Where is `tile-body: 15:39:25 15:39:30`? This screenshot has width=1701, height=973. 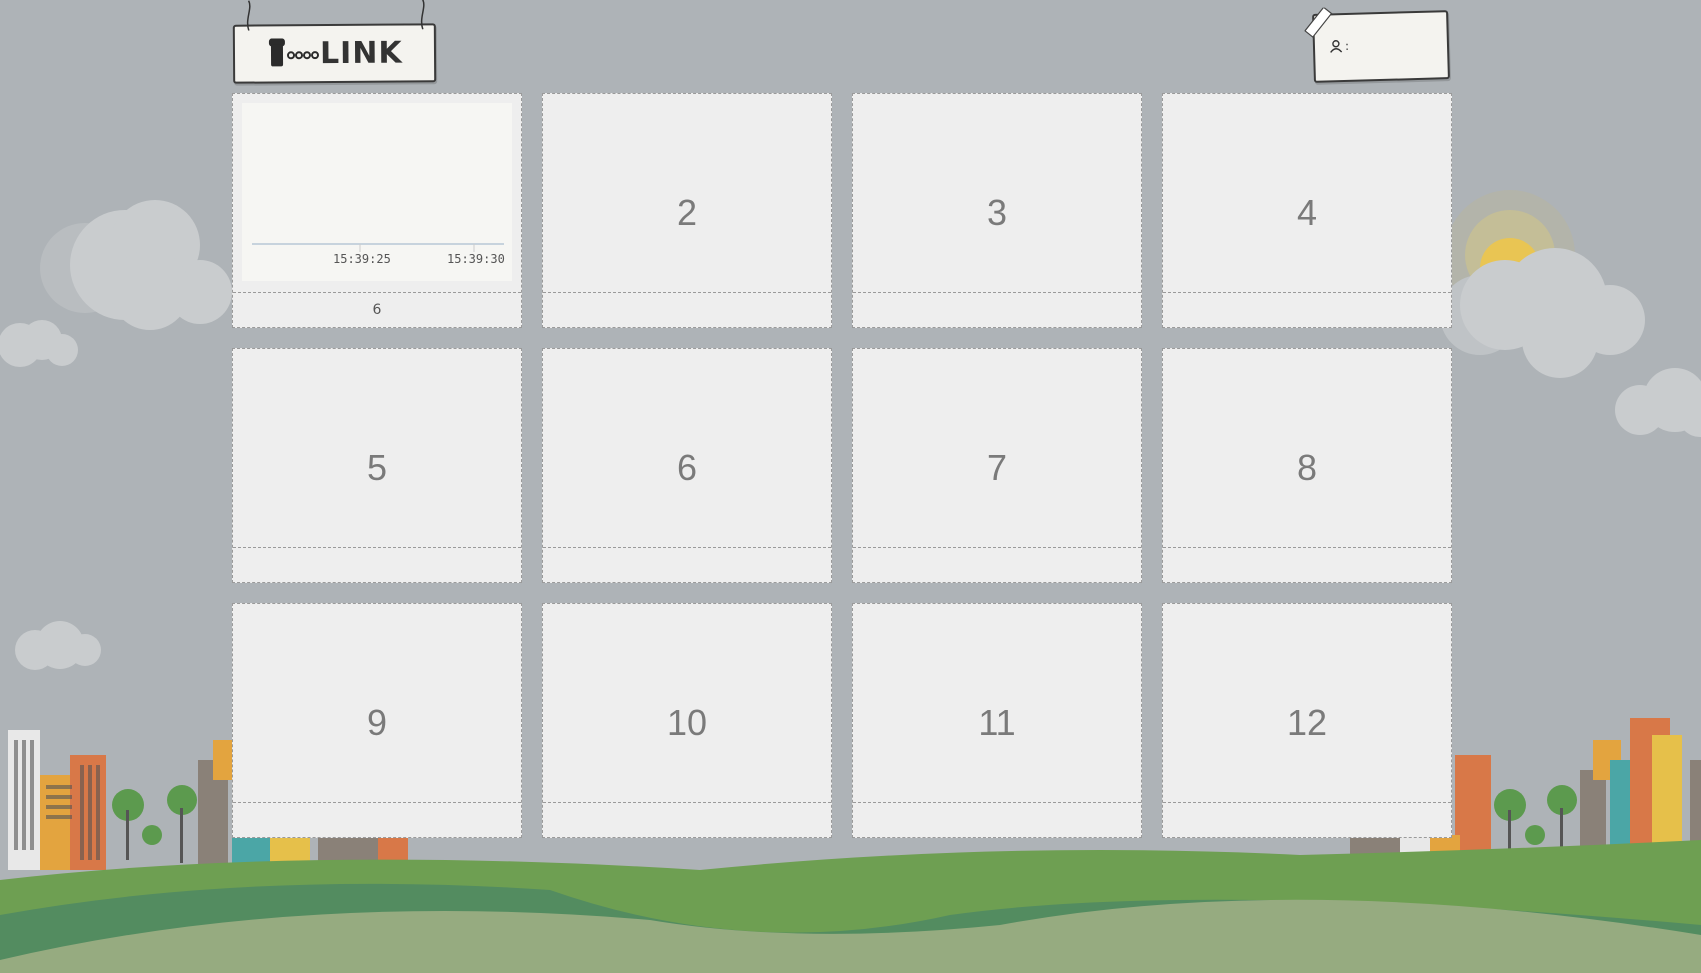 tile-body: 15:39:25 15:39:30 is located at coordinates (377, 193).